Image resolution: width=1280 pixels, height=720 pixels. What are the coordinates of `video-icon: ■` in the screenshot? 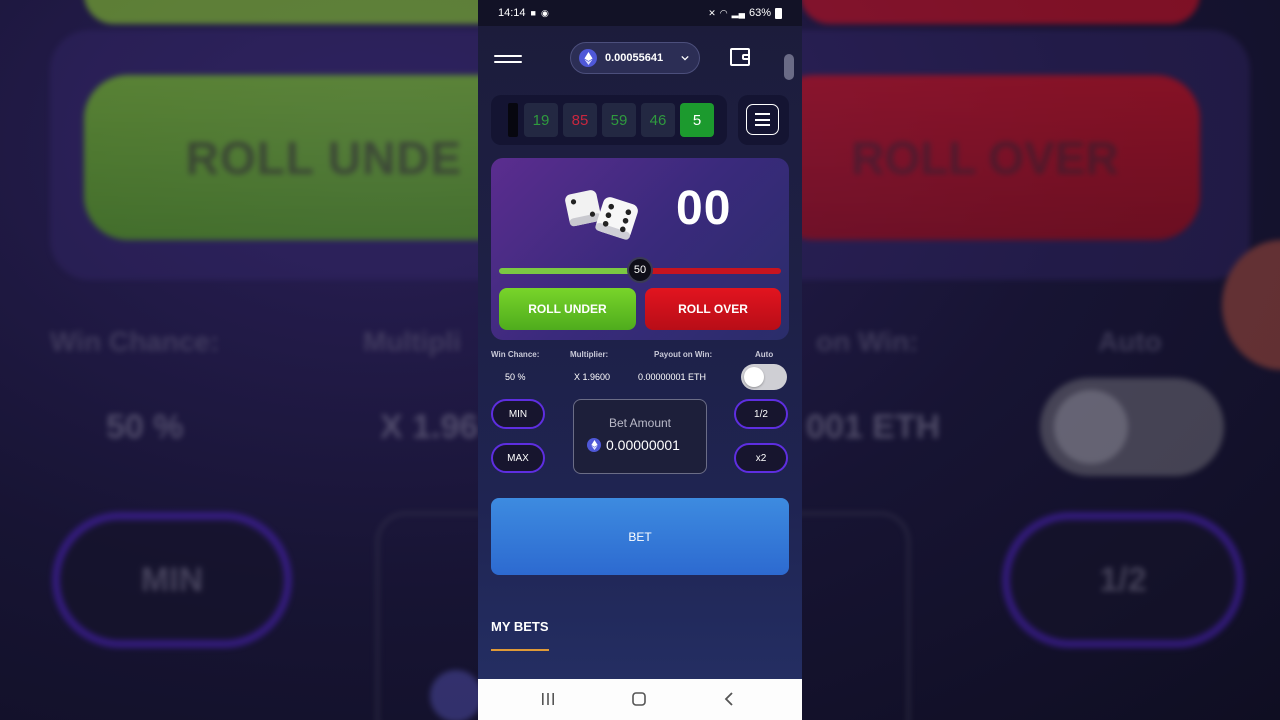 It's located at (533, 13).